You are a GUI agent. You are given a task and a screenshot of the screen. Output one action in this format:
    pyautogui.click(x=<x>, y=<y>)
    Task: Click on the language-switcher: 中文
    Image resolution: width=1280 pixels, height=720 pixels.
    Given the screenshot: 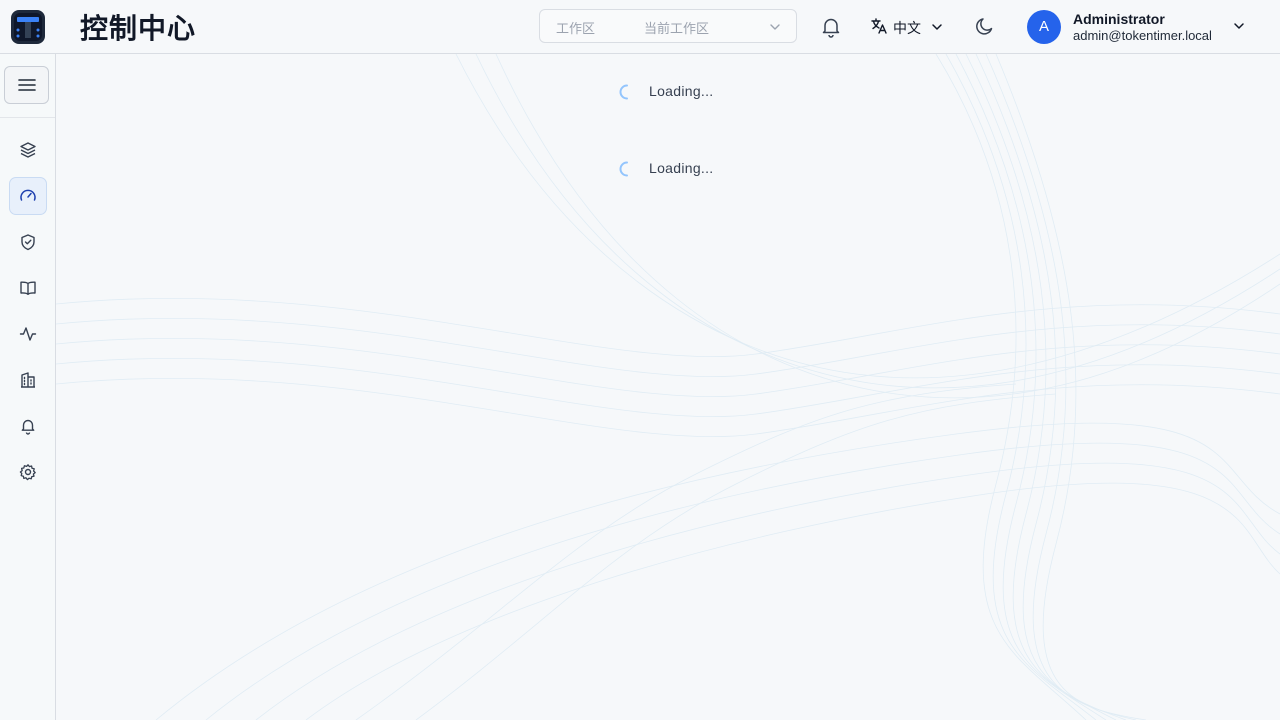 What is the action you would take?
    pyautogui.click(x=908, y=27)
    